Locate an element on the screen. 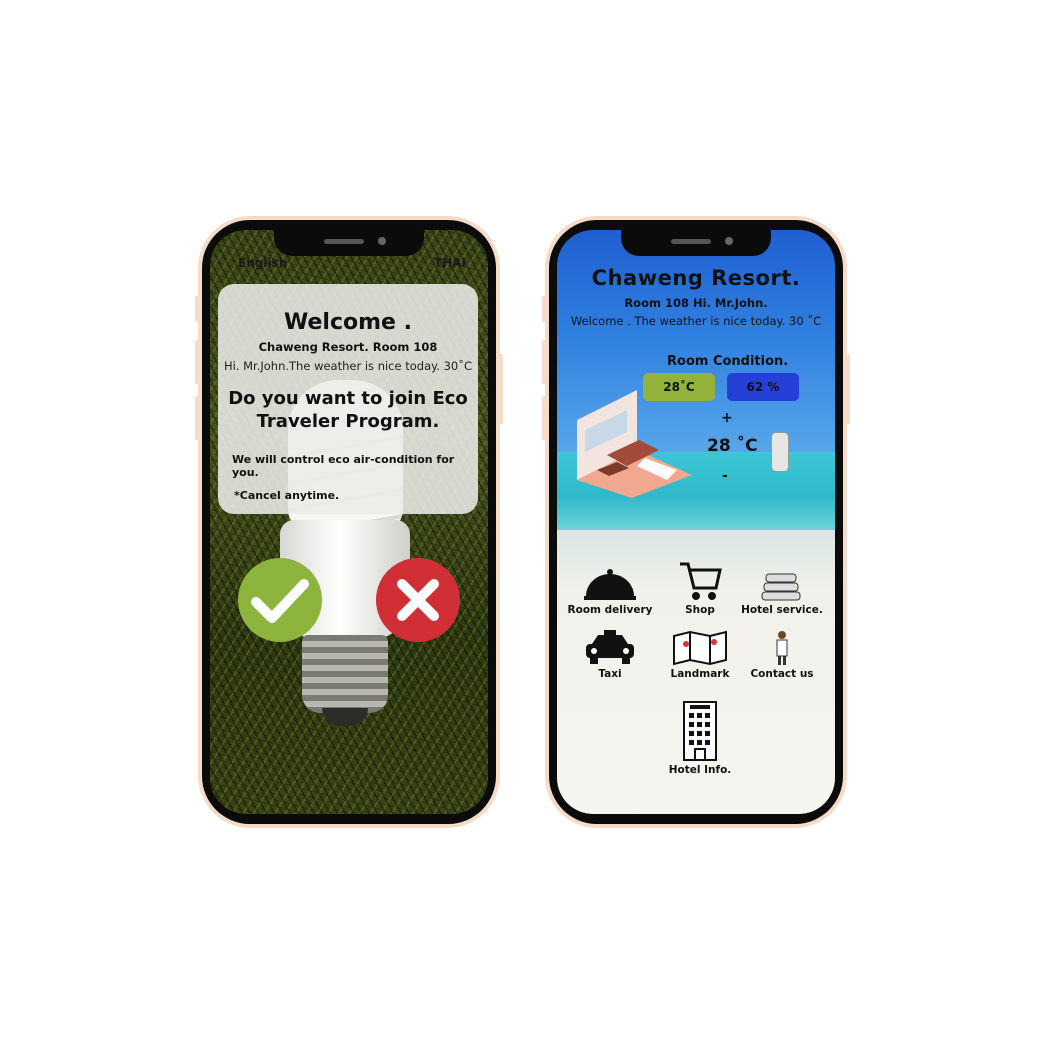 This screenshot has width=1044, height=1044. temp-increase-button: + is located at coordinates (727, 418).